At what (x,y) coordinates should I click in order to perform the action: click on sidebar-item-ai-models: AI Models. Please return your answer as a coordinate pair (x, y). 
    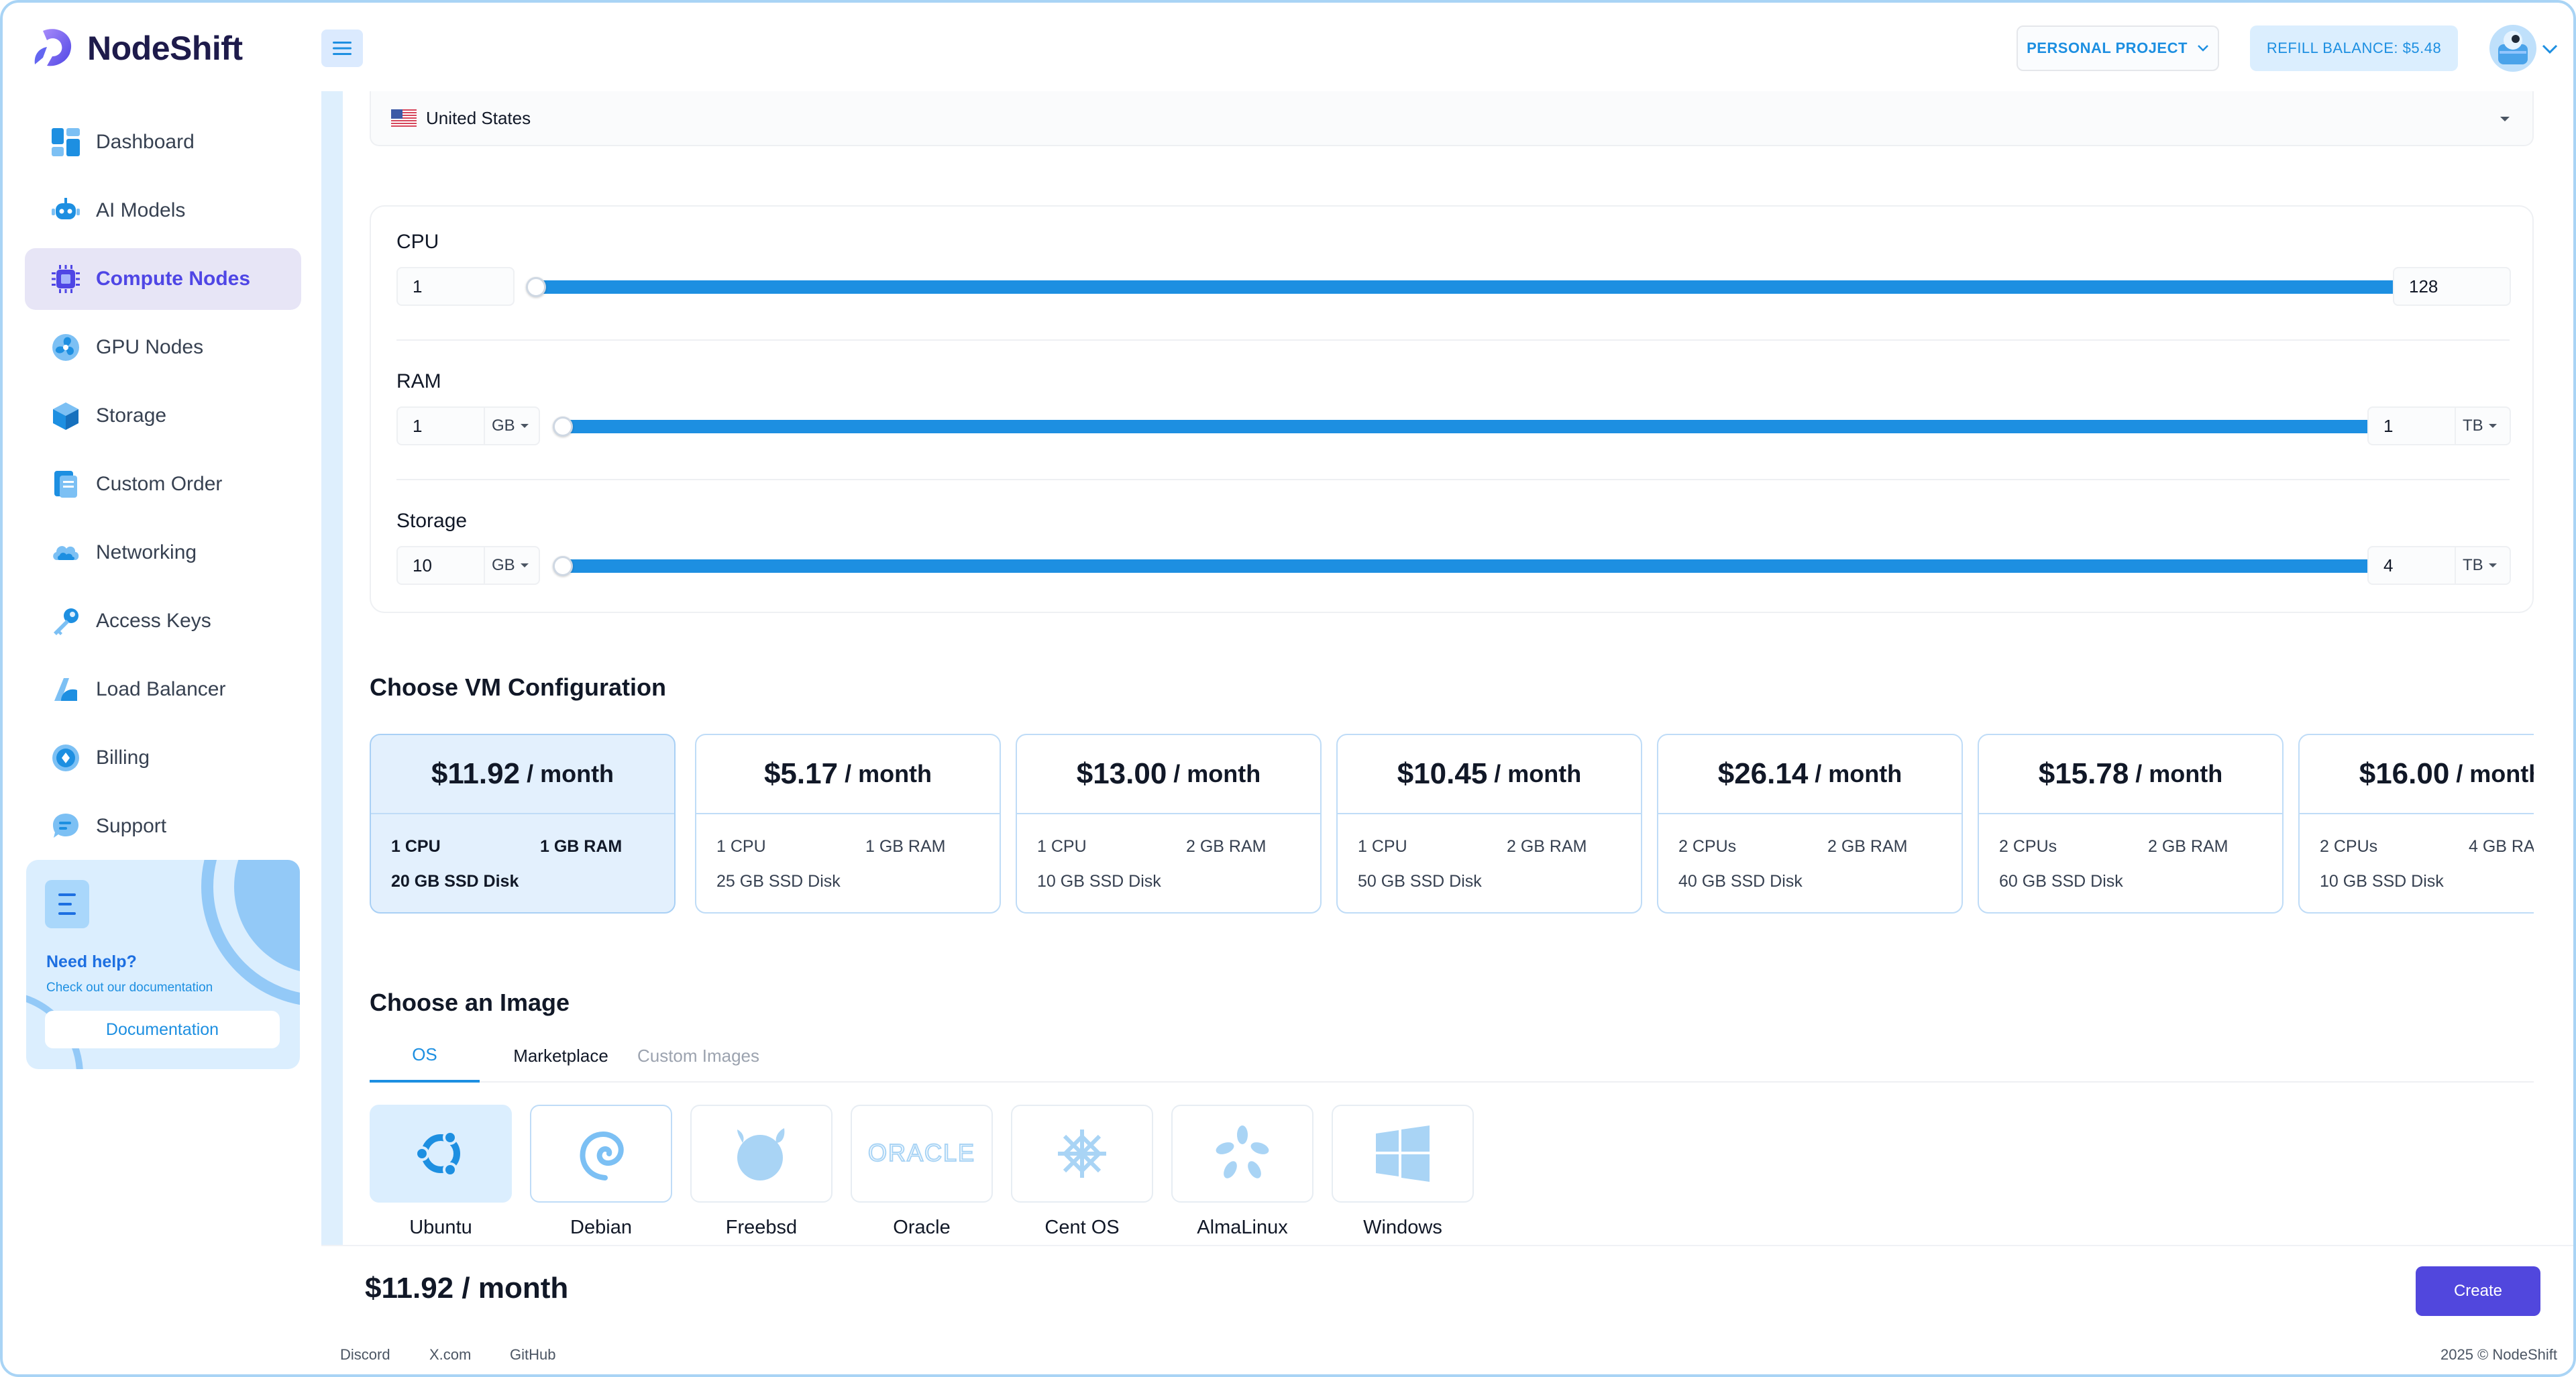
    Looking at the image, I should click on (163, 210).